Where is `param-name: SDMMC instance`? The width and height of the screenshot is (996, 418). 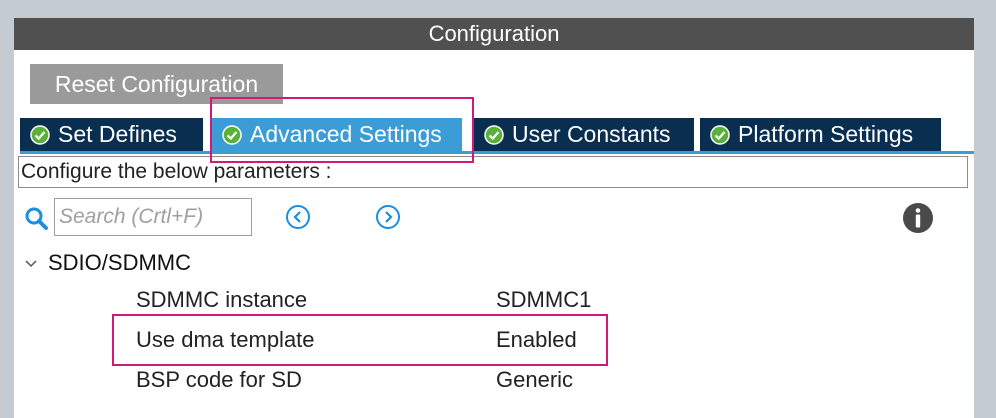
param-name: SDMMC instance is located at coordinates (222, 299).